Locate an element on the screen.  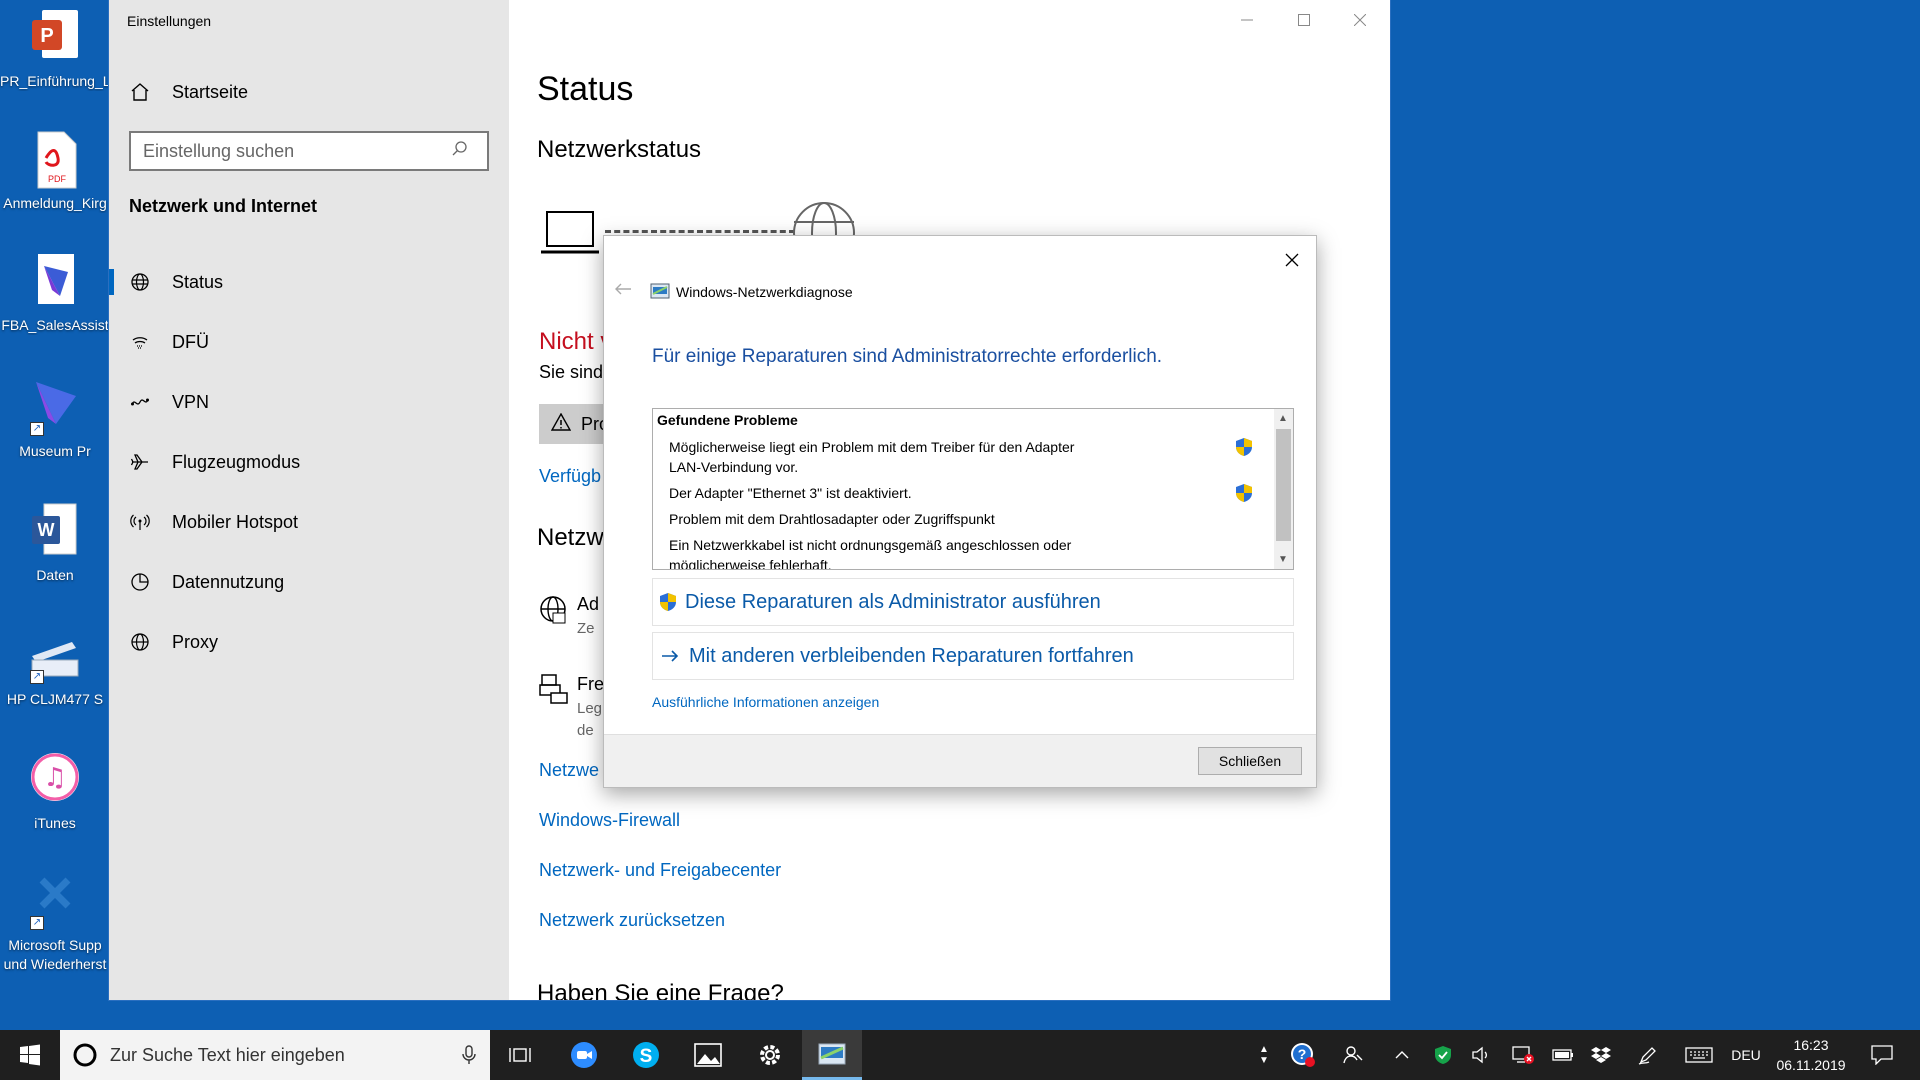
details-link: Ausführliche Informationen anzeigen is located at coordinates (765, 702).